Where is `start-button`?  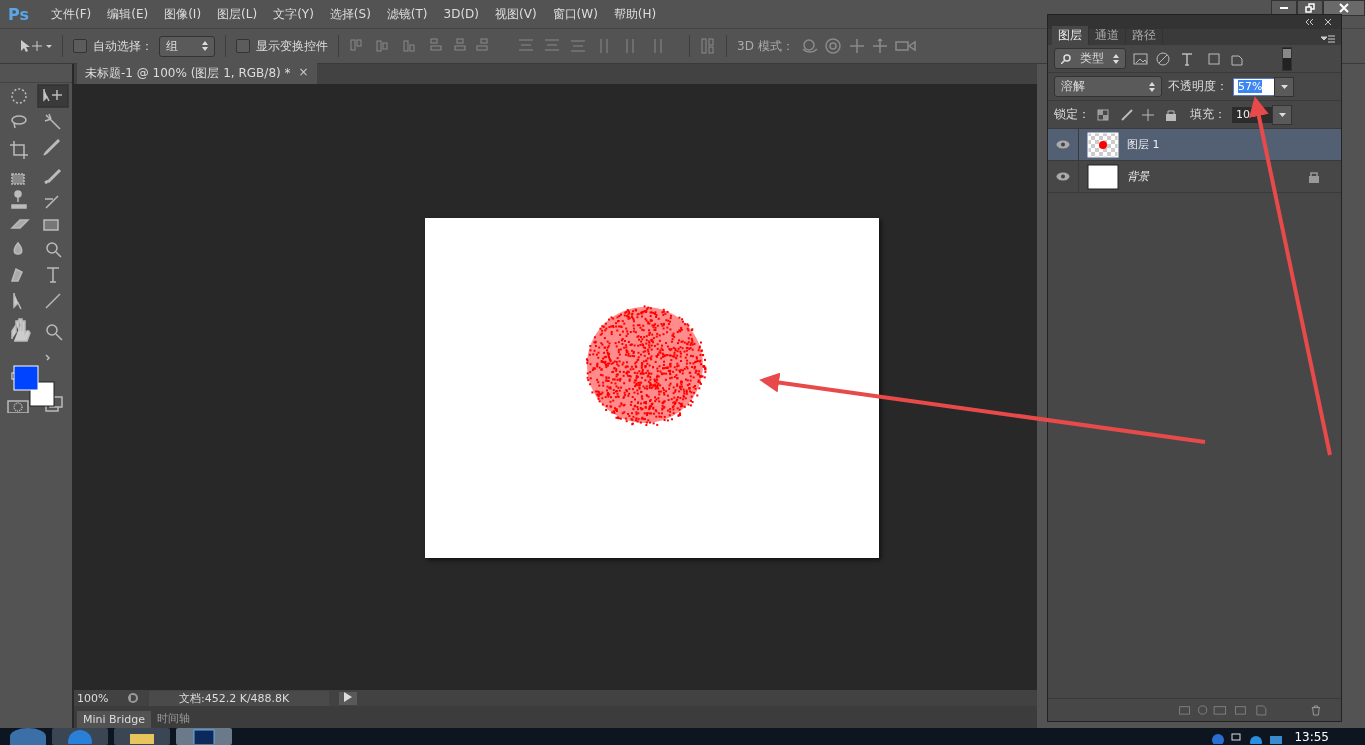
start-button is located at coordinates (28, 736).